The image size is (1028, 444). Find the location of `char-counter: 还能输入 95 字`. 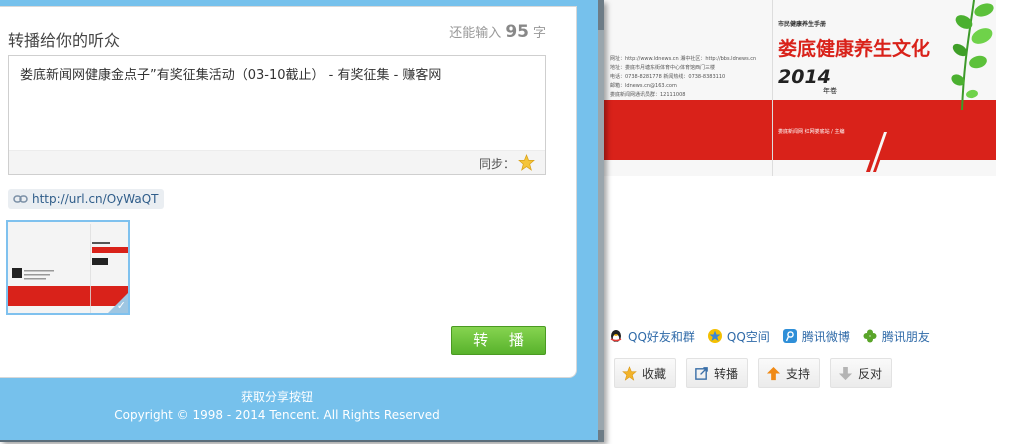

char-counter: 还能输入 95 字 is located at coordinates (497, 32).